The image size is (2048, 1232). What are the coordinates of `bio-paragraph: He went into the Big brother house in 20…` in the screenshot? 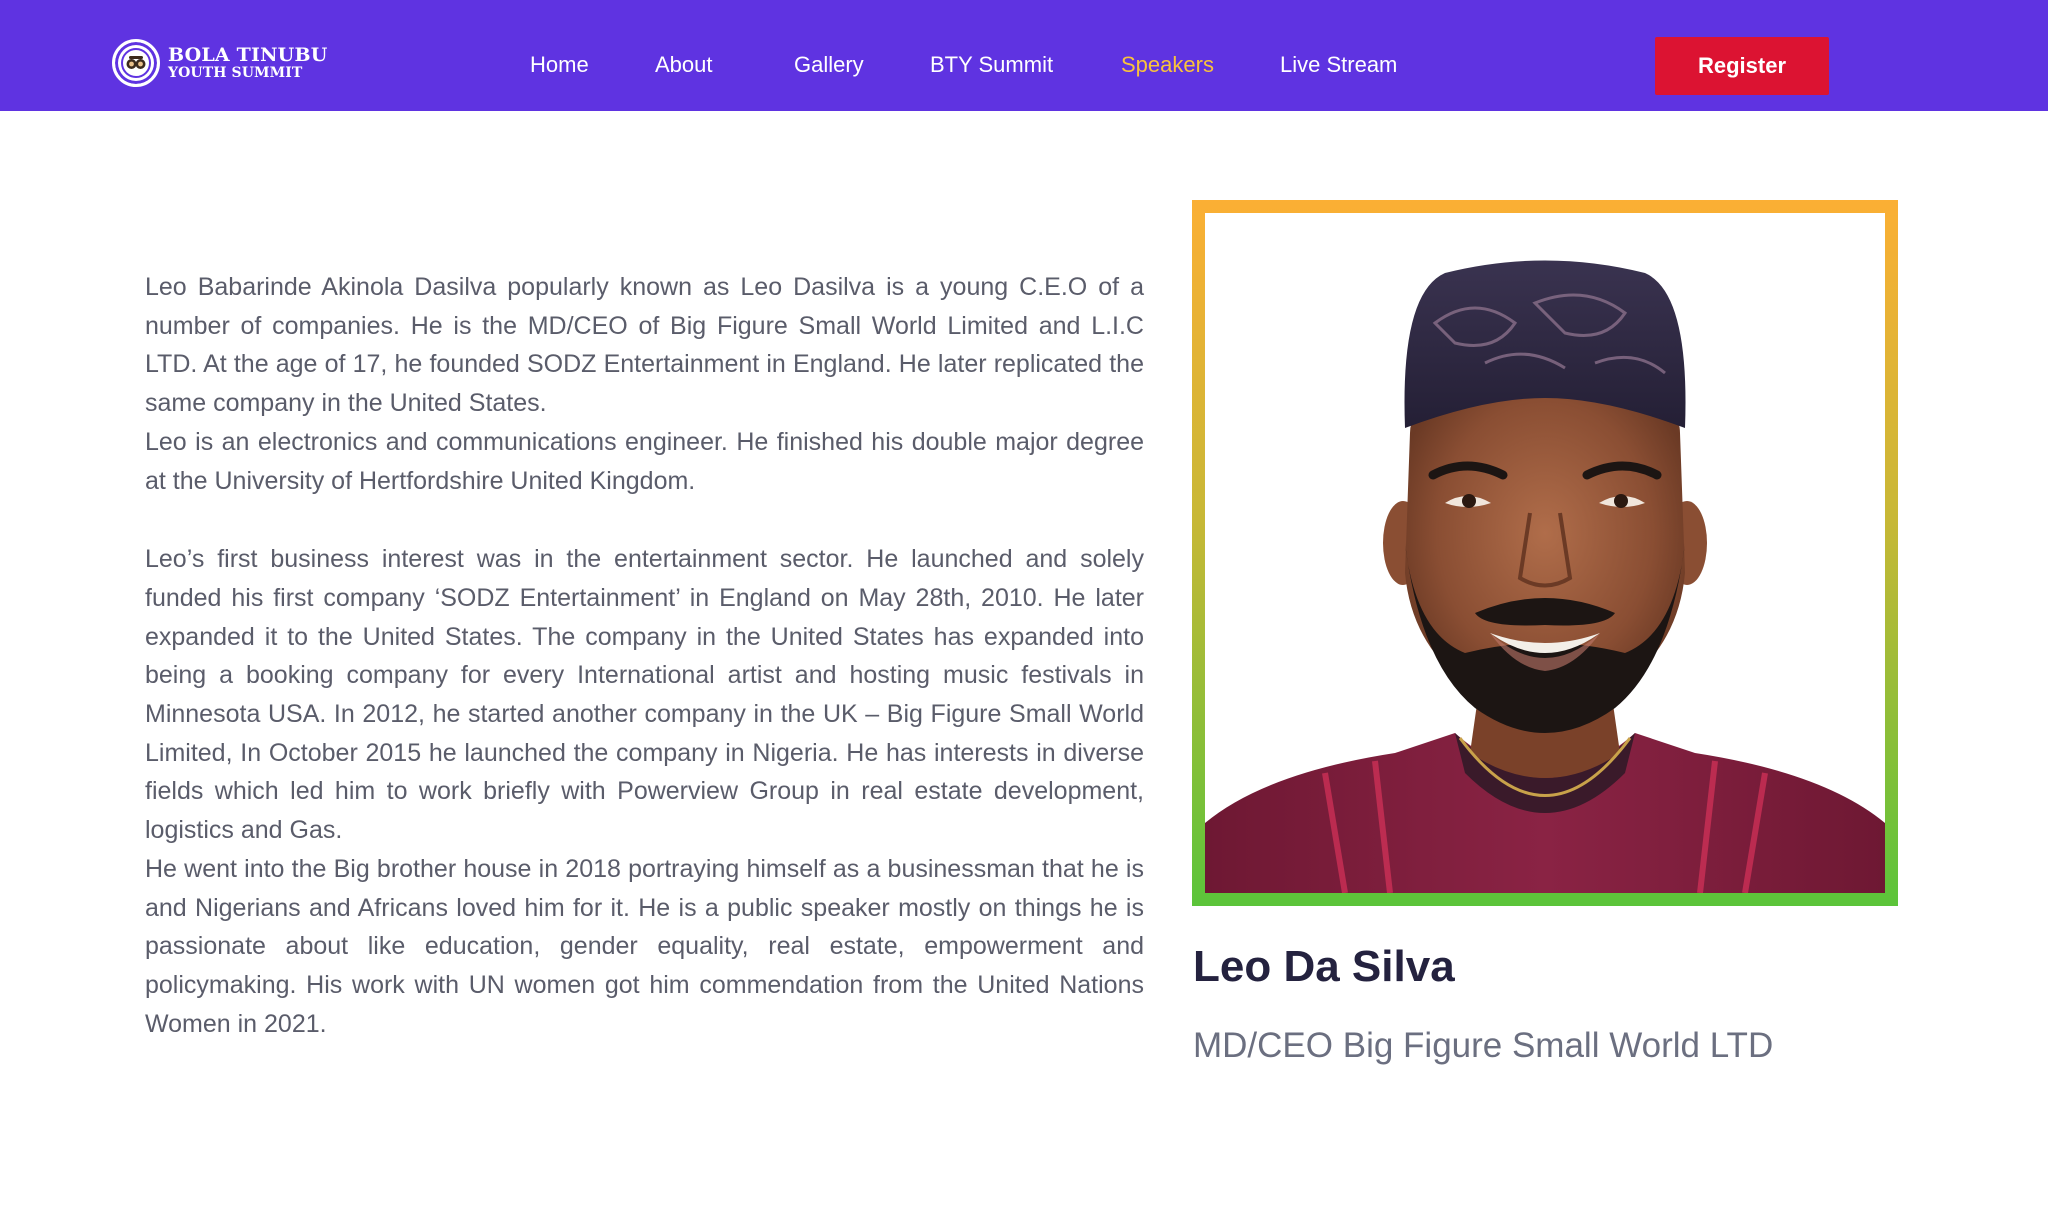 It's located at (644, 946).